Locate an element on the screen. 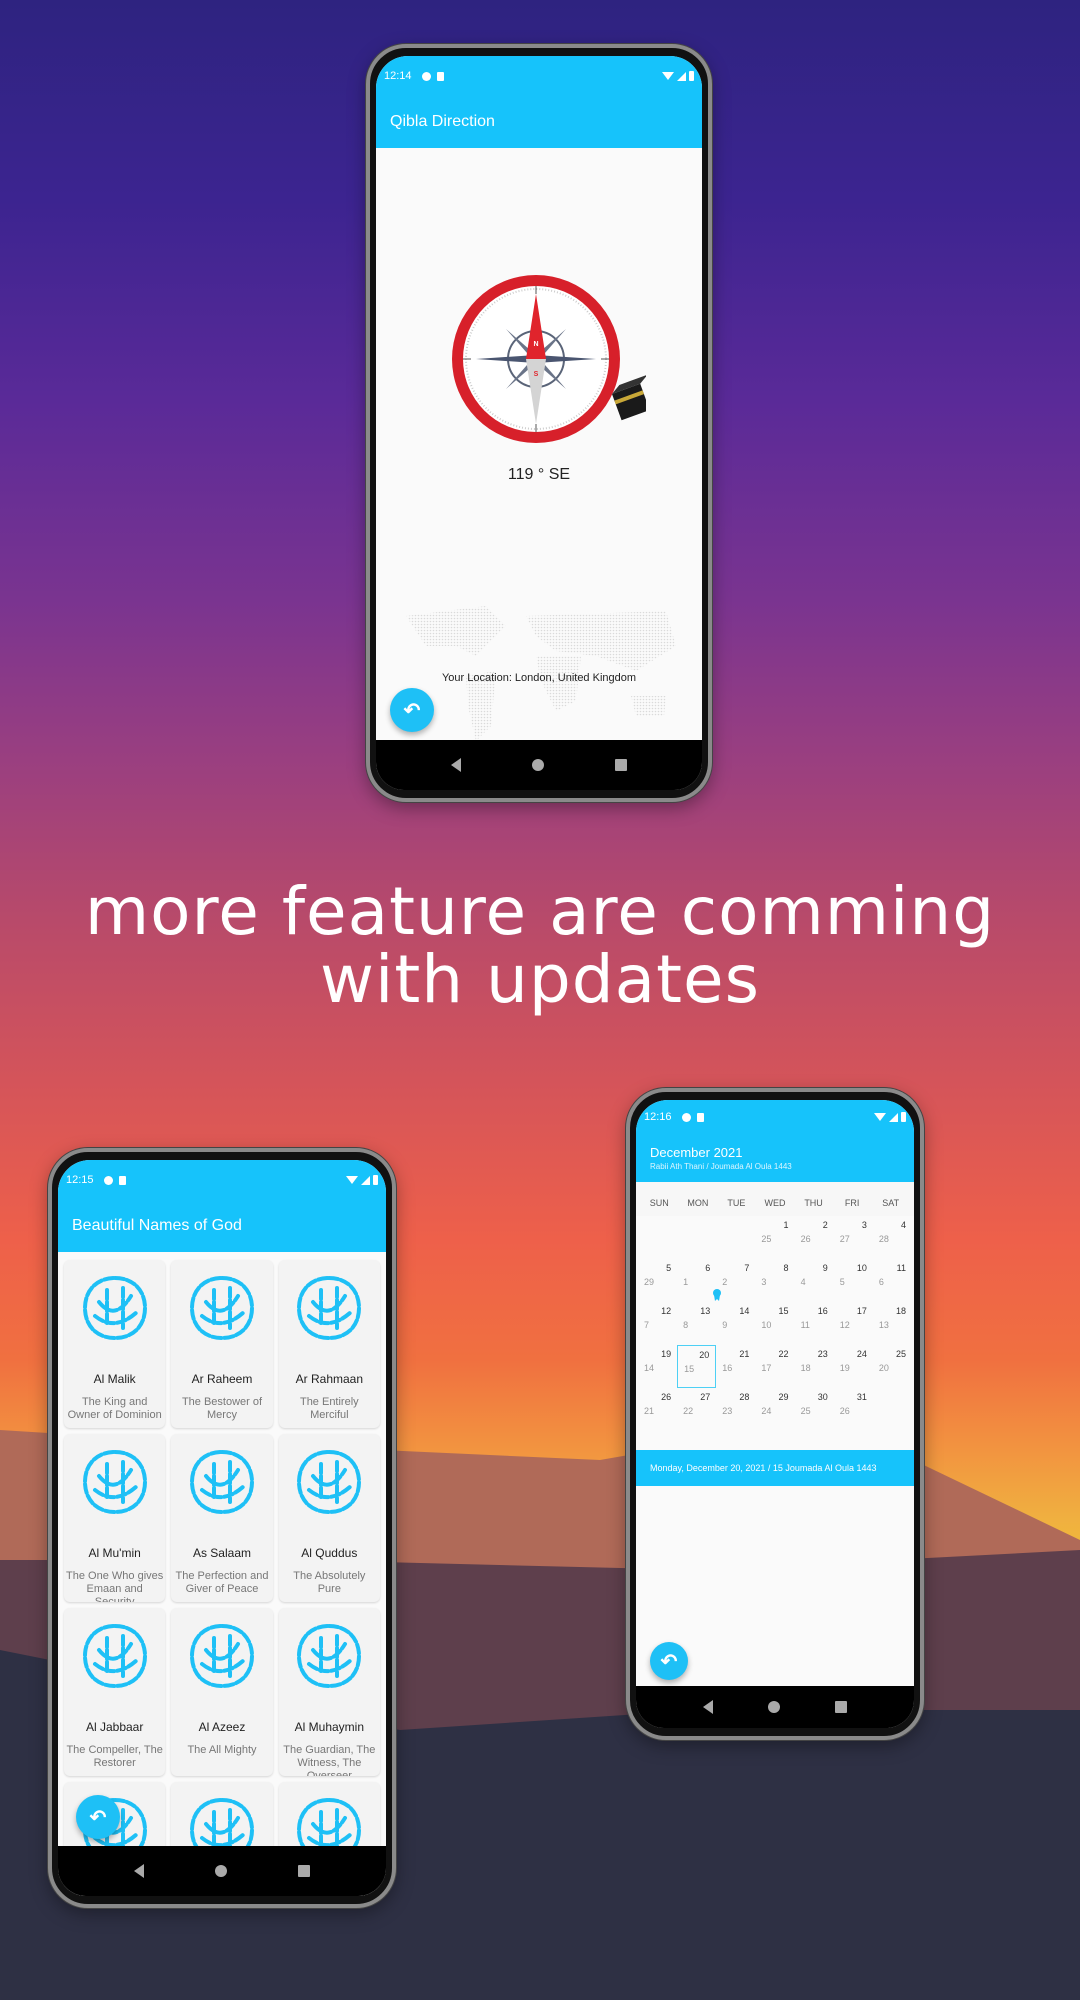  calendar-day: 18 13 is located at coordinates (892, 1323).